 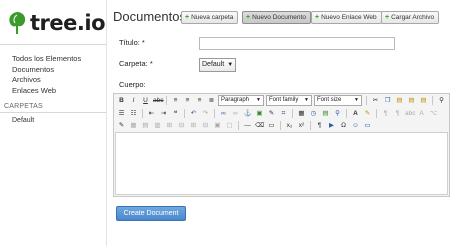 I want to click on folder-label: Carpeta: *, so click(x=136, y=63).